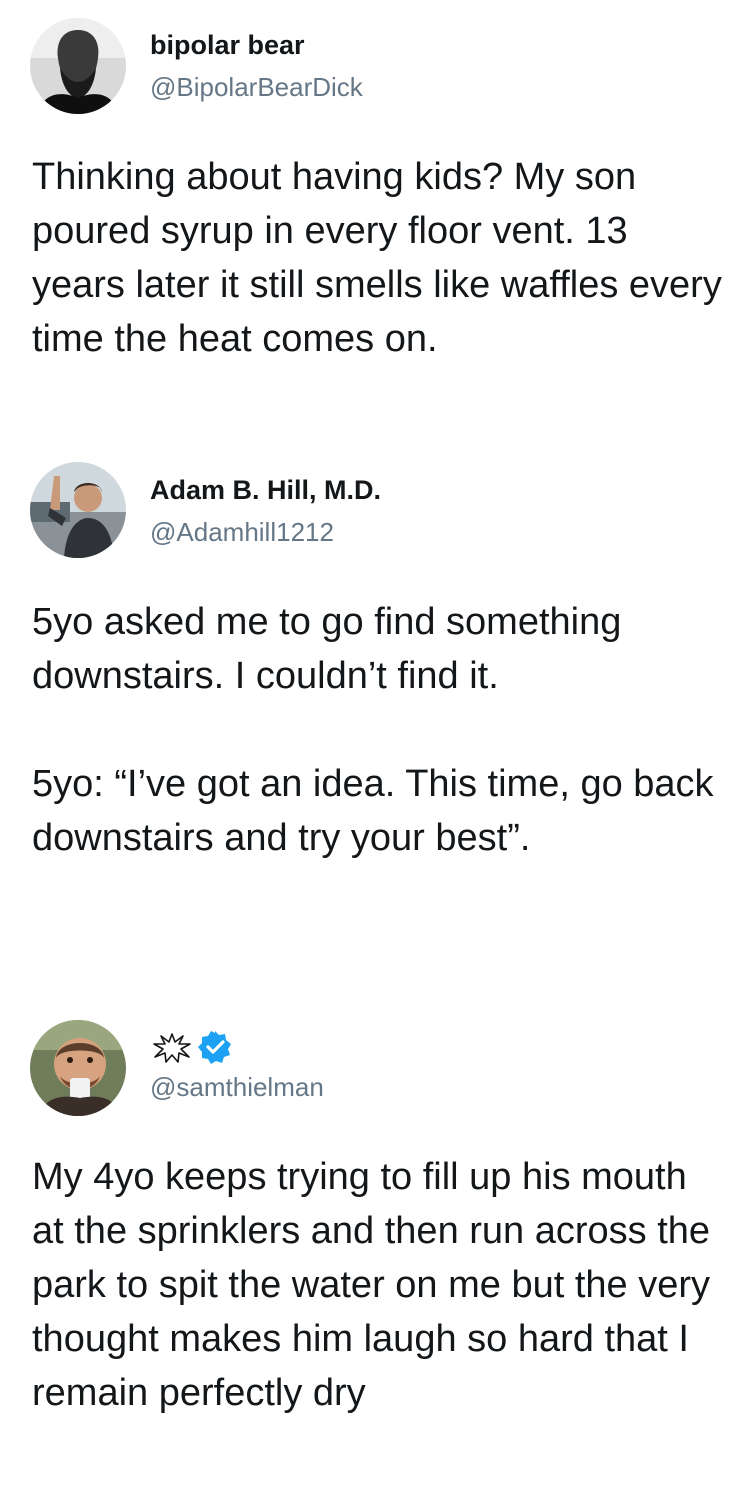  Describe the element at coordinates (237, 1087) in the screenshot. I see `user-handle: @samthielman` at that location.